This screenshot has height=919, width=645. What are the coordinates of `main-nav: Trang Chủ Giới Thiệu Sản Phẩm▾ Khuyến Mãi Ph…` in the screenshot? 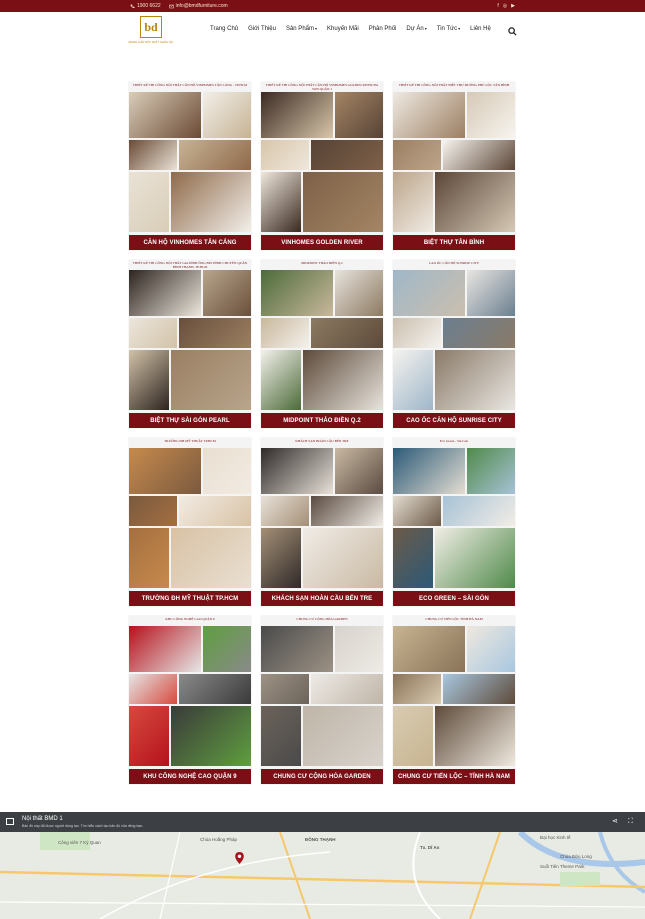 It's located at (350, 29).